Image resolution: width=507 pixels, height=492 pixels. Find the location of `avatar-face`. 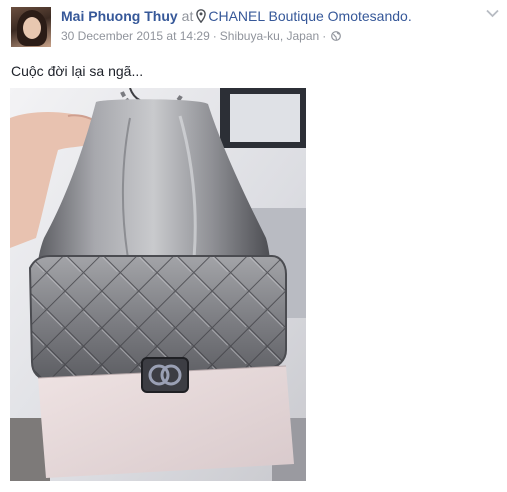

avatar-face is located at coordinates (32, 28).